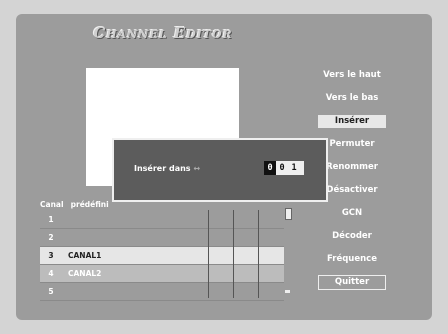 This screenshot has height=334, width=448. What do you see at coordinates (51, 255) in the screenshot?
I see `channel-number: 3` at bounding box center [51, 255].